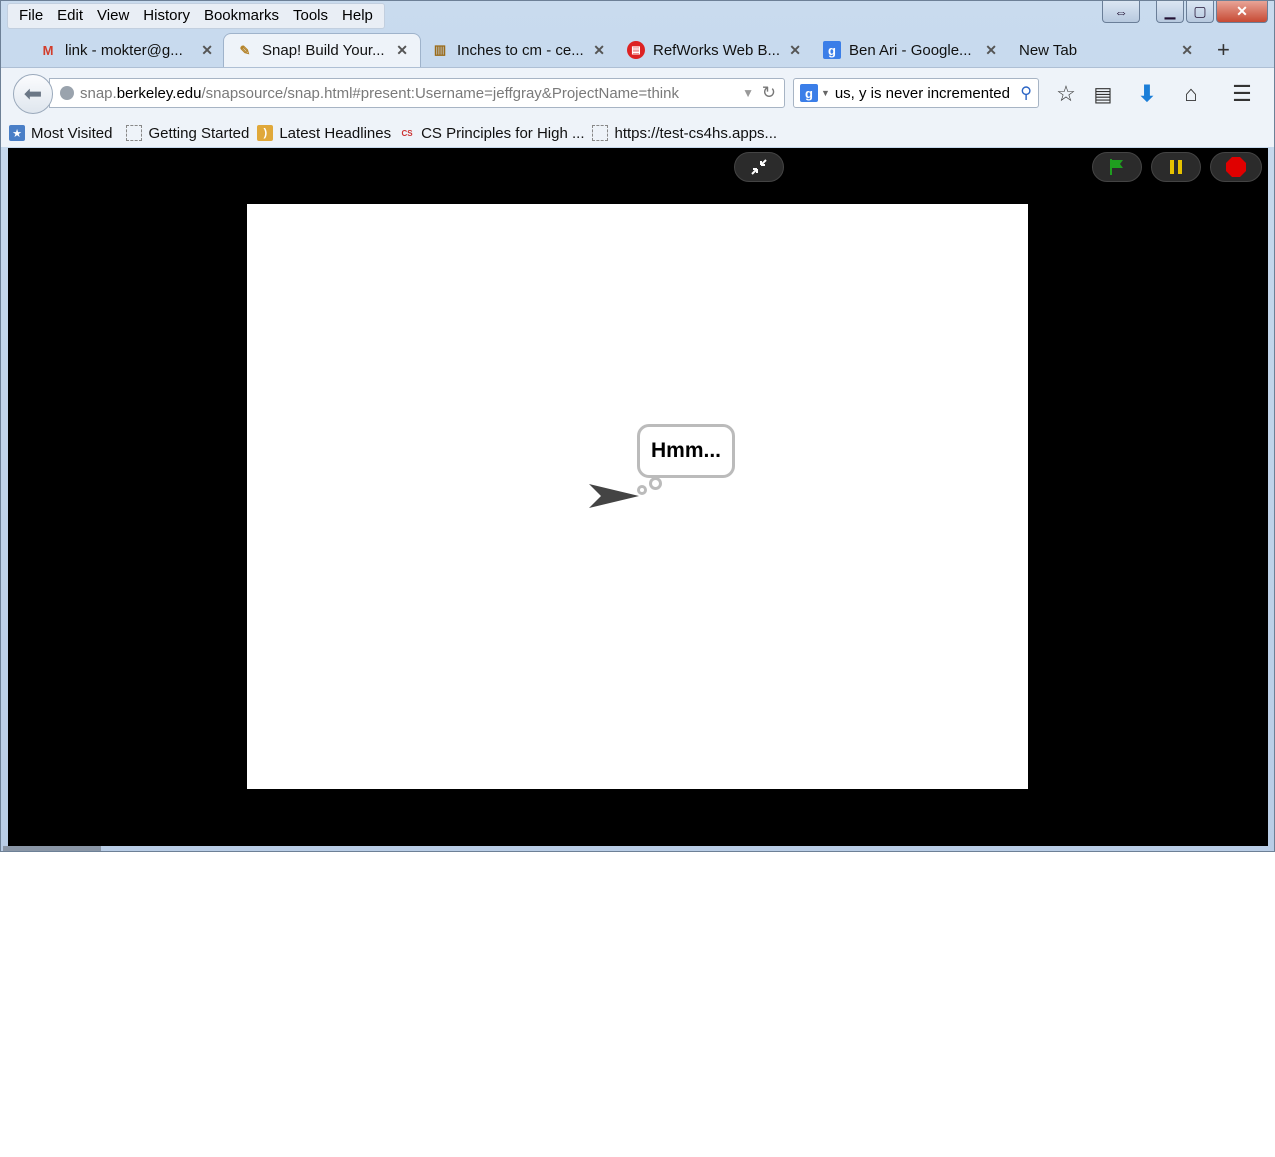 Image resolution: width=1275 pixels, height=1157 pixels. What do you see at coordinates (199, 133) in the screenshot?
I see `bookmark-label: Getting Started` at bounding box center [199, 133].